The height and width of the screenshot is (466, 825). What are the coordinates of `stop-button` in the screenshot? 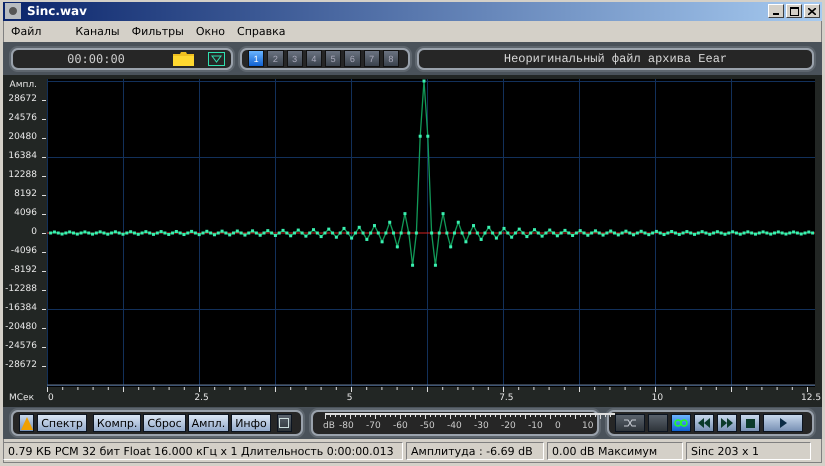 It's located at (750, 423).